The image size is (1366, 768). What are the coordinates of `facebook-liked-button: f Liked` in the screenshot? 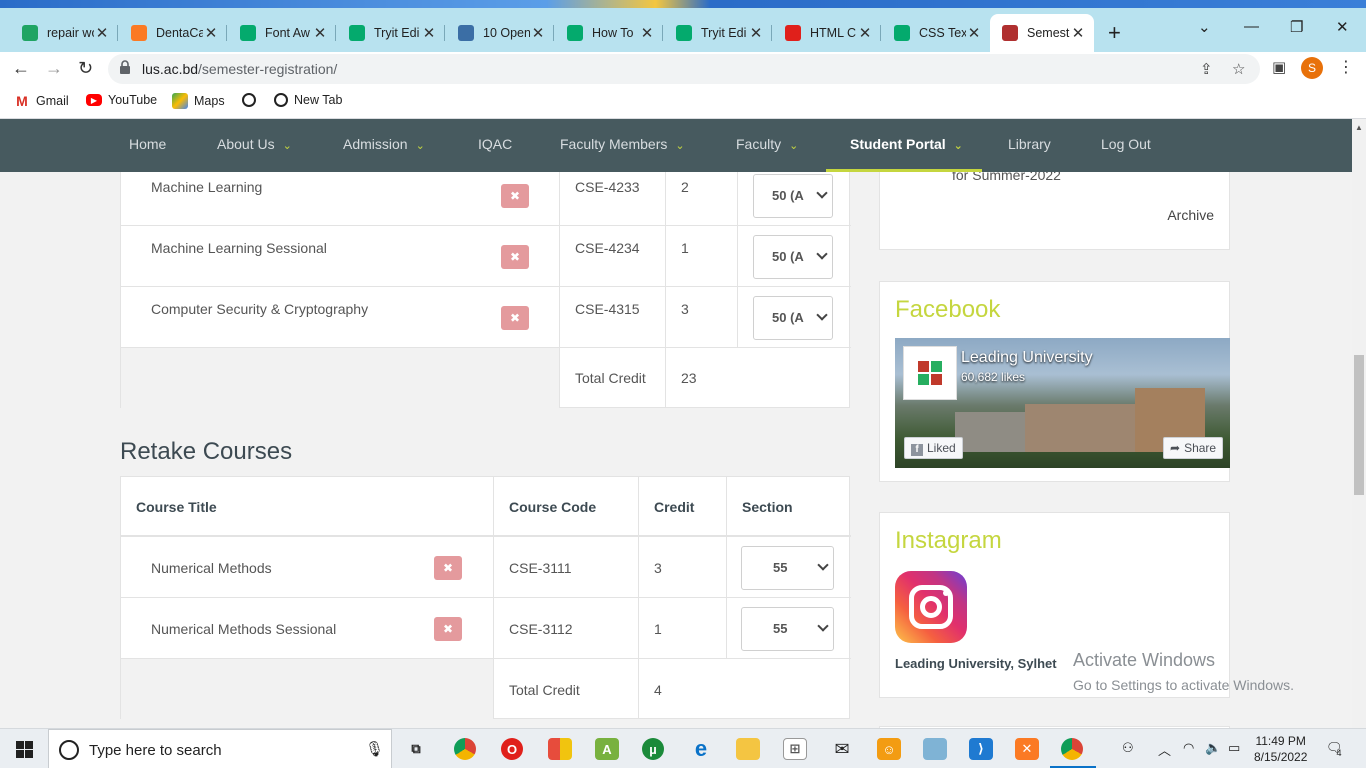 It's located at (933, 448).